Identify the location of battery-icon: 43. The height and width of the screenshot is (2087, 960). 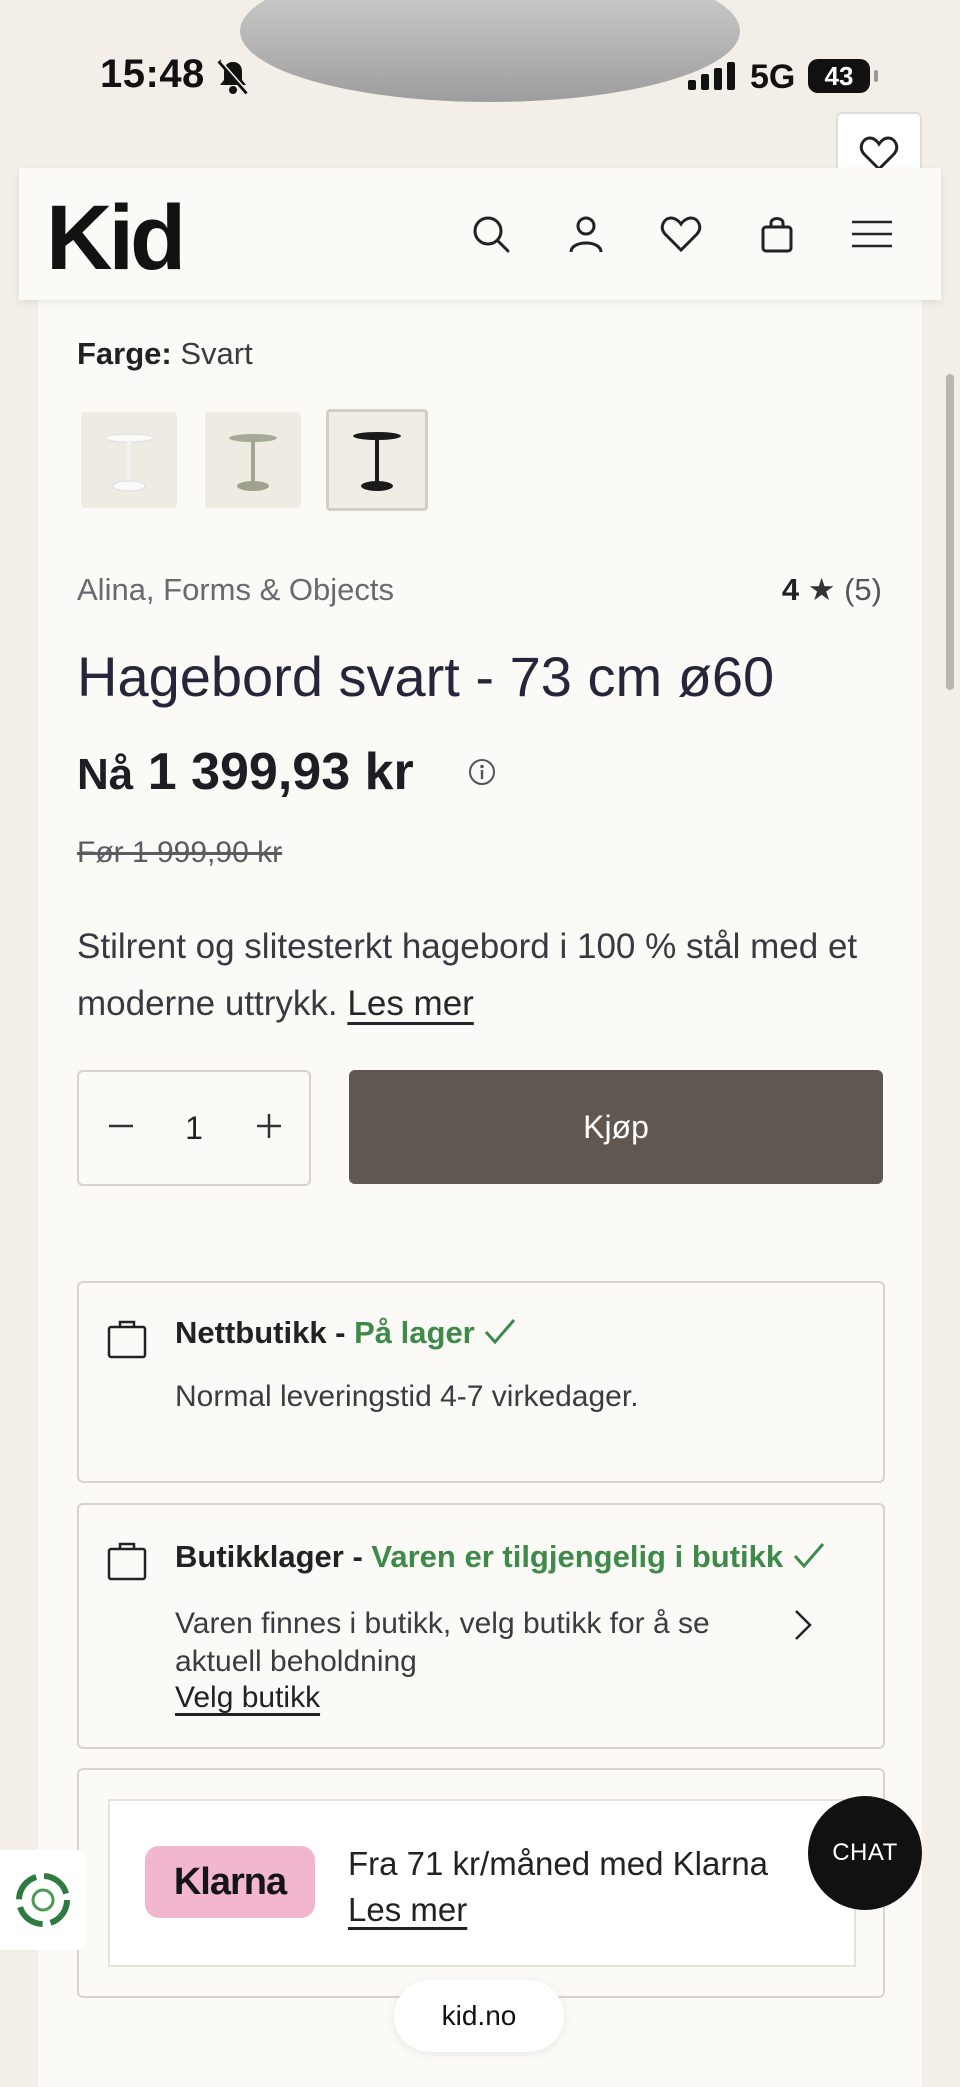
(843, 76).